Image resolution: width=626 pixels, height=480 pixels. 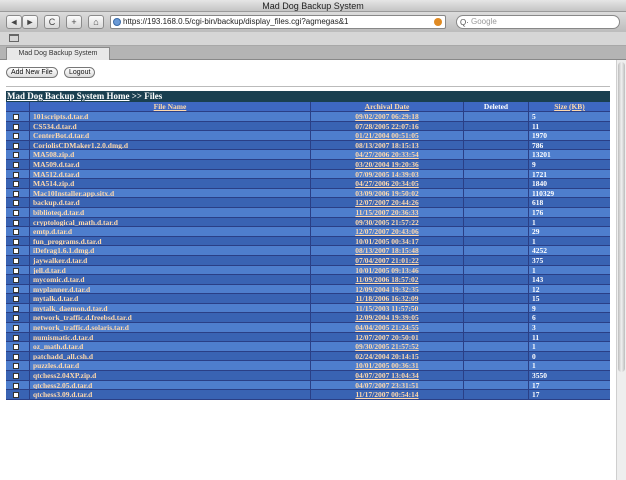 I want to click on add-new-file-button: Add New File, so click(x=32, y=72).